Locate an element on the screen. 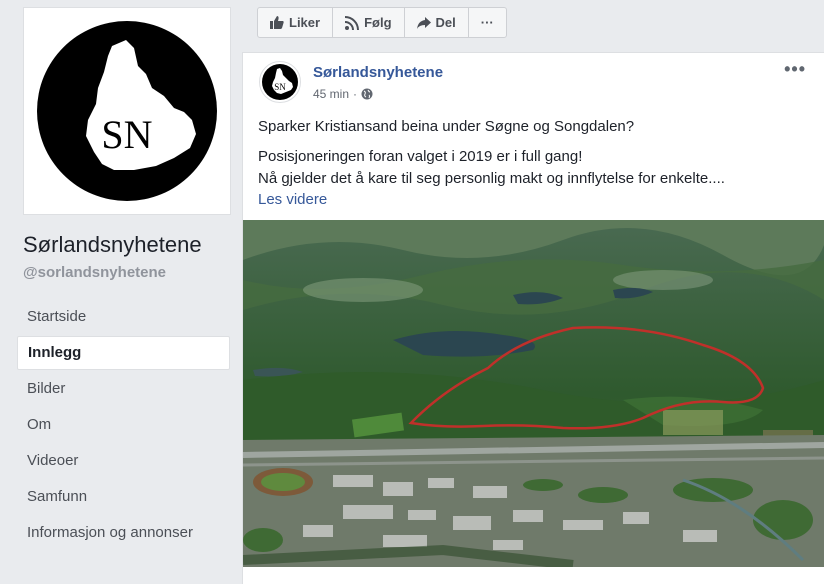  more-options-button: ··· is located at coordinates (487, 22).